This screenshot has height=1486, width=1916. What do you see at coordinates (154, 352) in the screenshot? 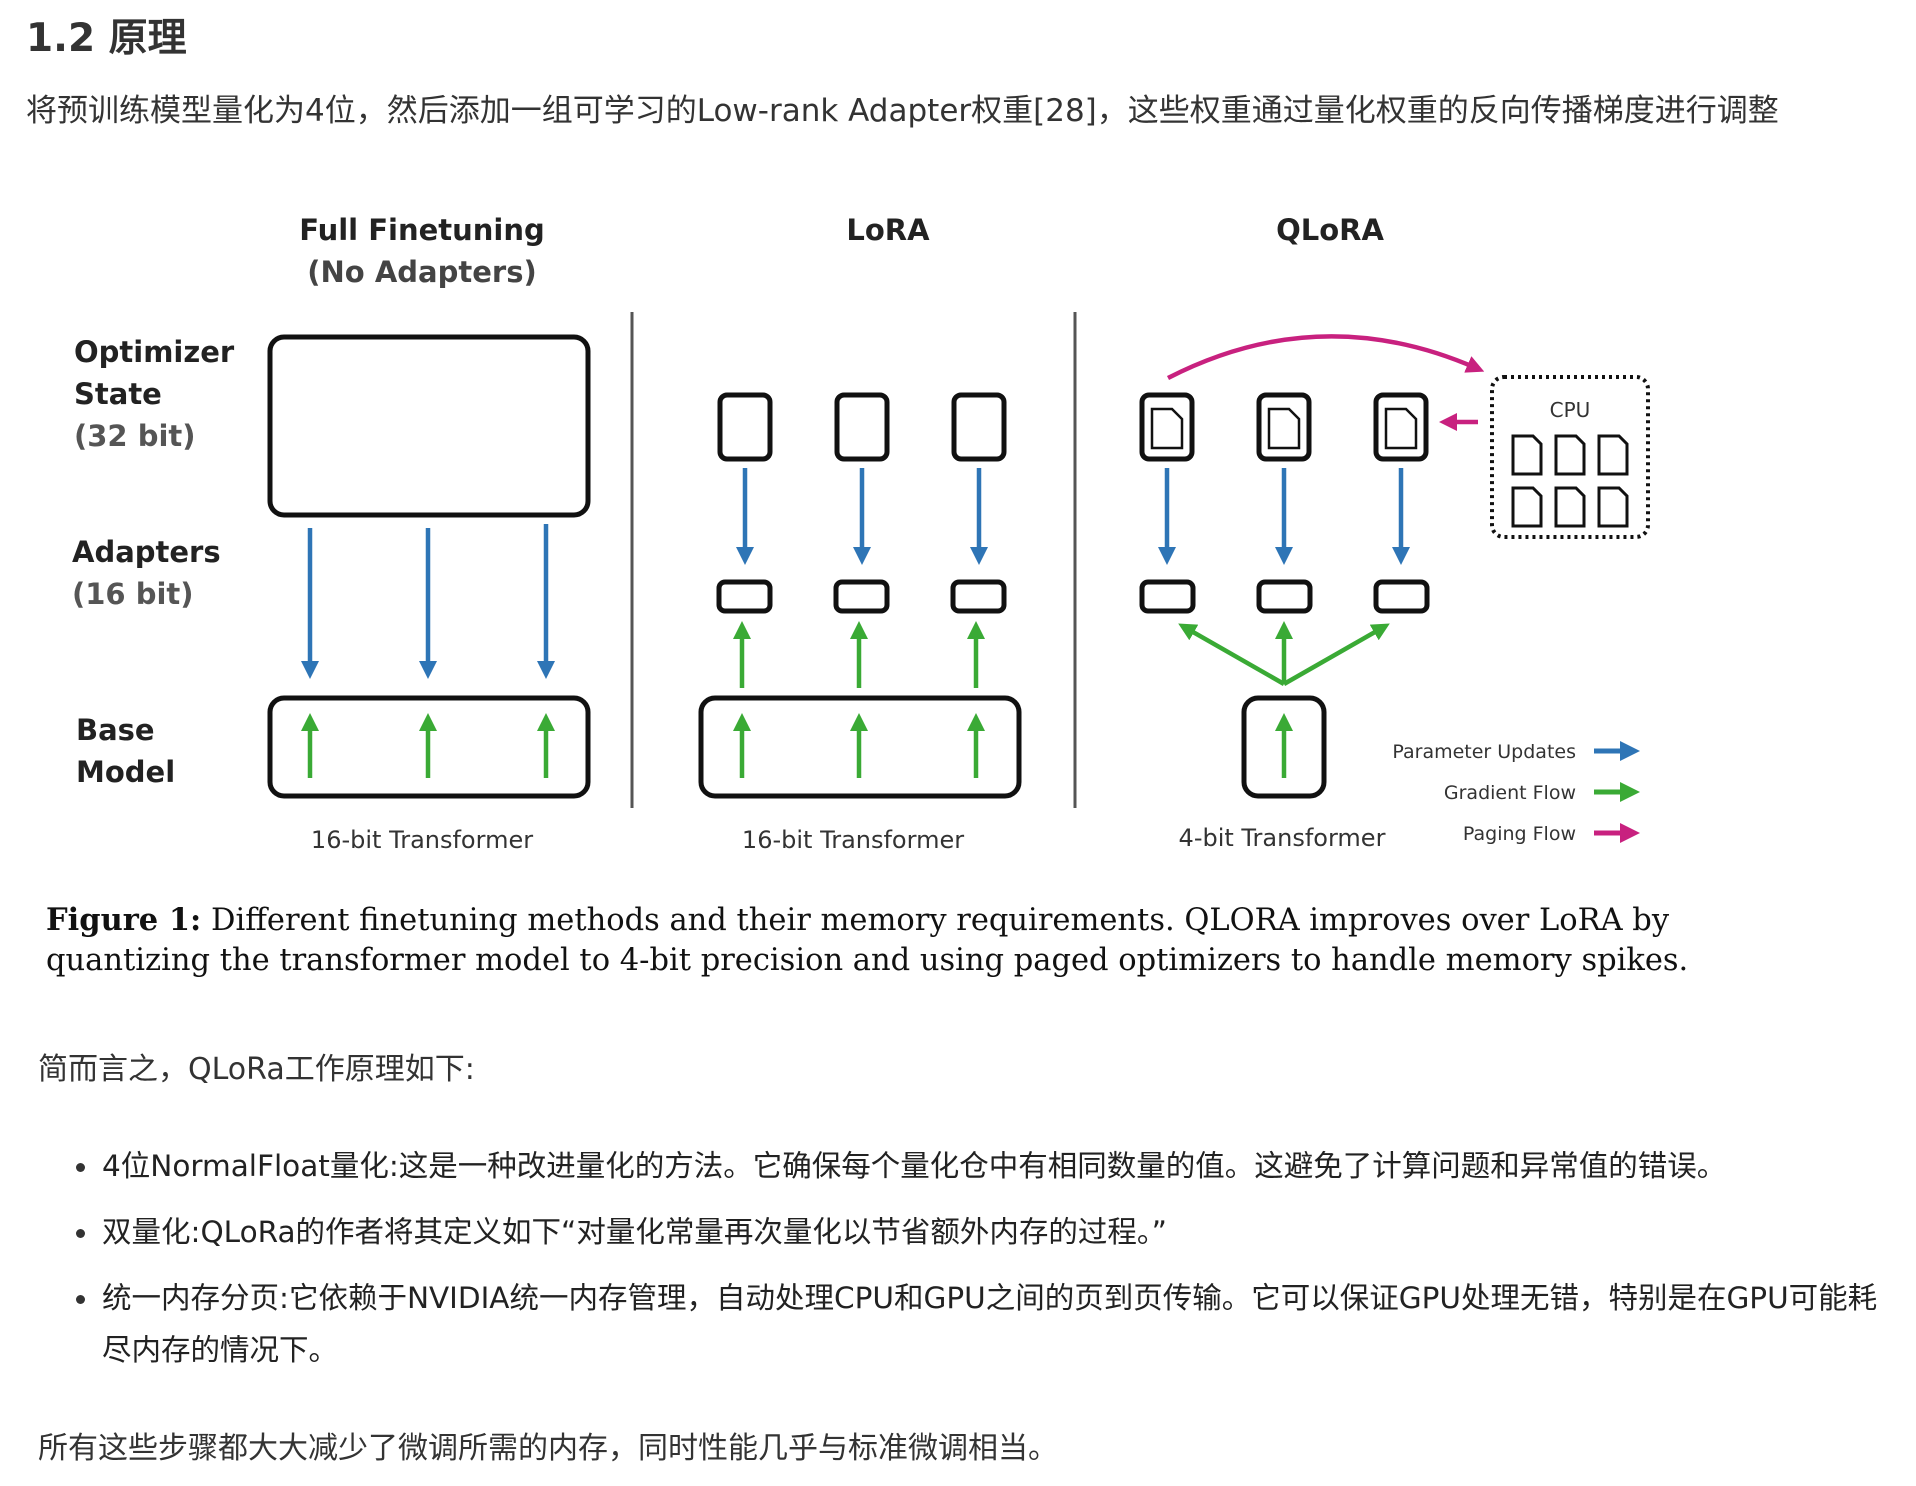
I see `row-label-optimizer: Optimizer` at bounding box center [154, 352].